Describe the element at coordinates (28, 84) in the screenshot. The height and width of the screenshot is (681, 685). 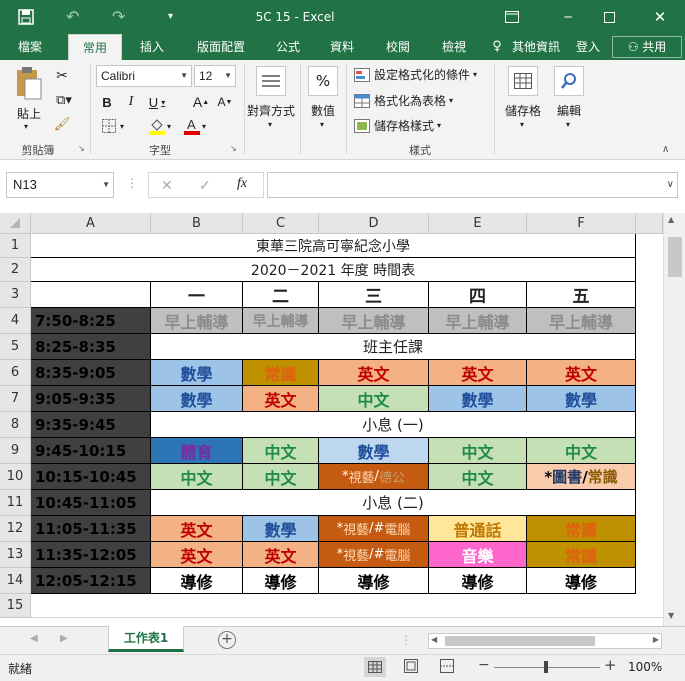
I see `paste-icon` at that location.